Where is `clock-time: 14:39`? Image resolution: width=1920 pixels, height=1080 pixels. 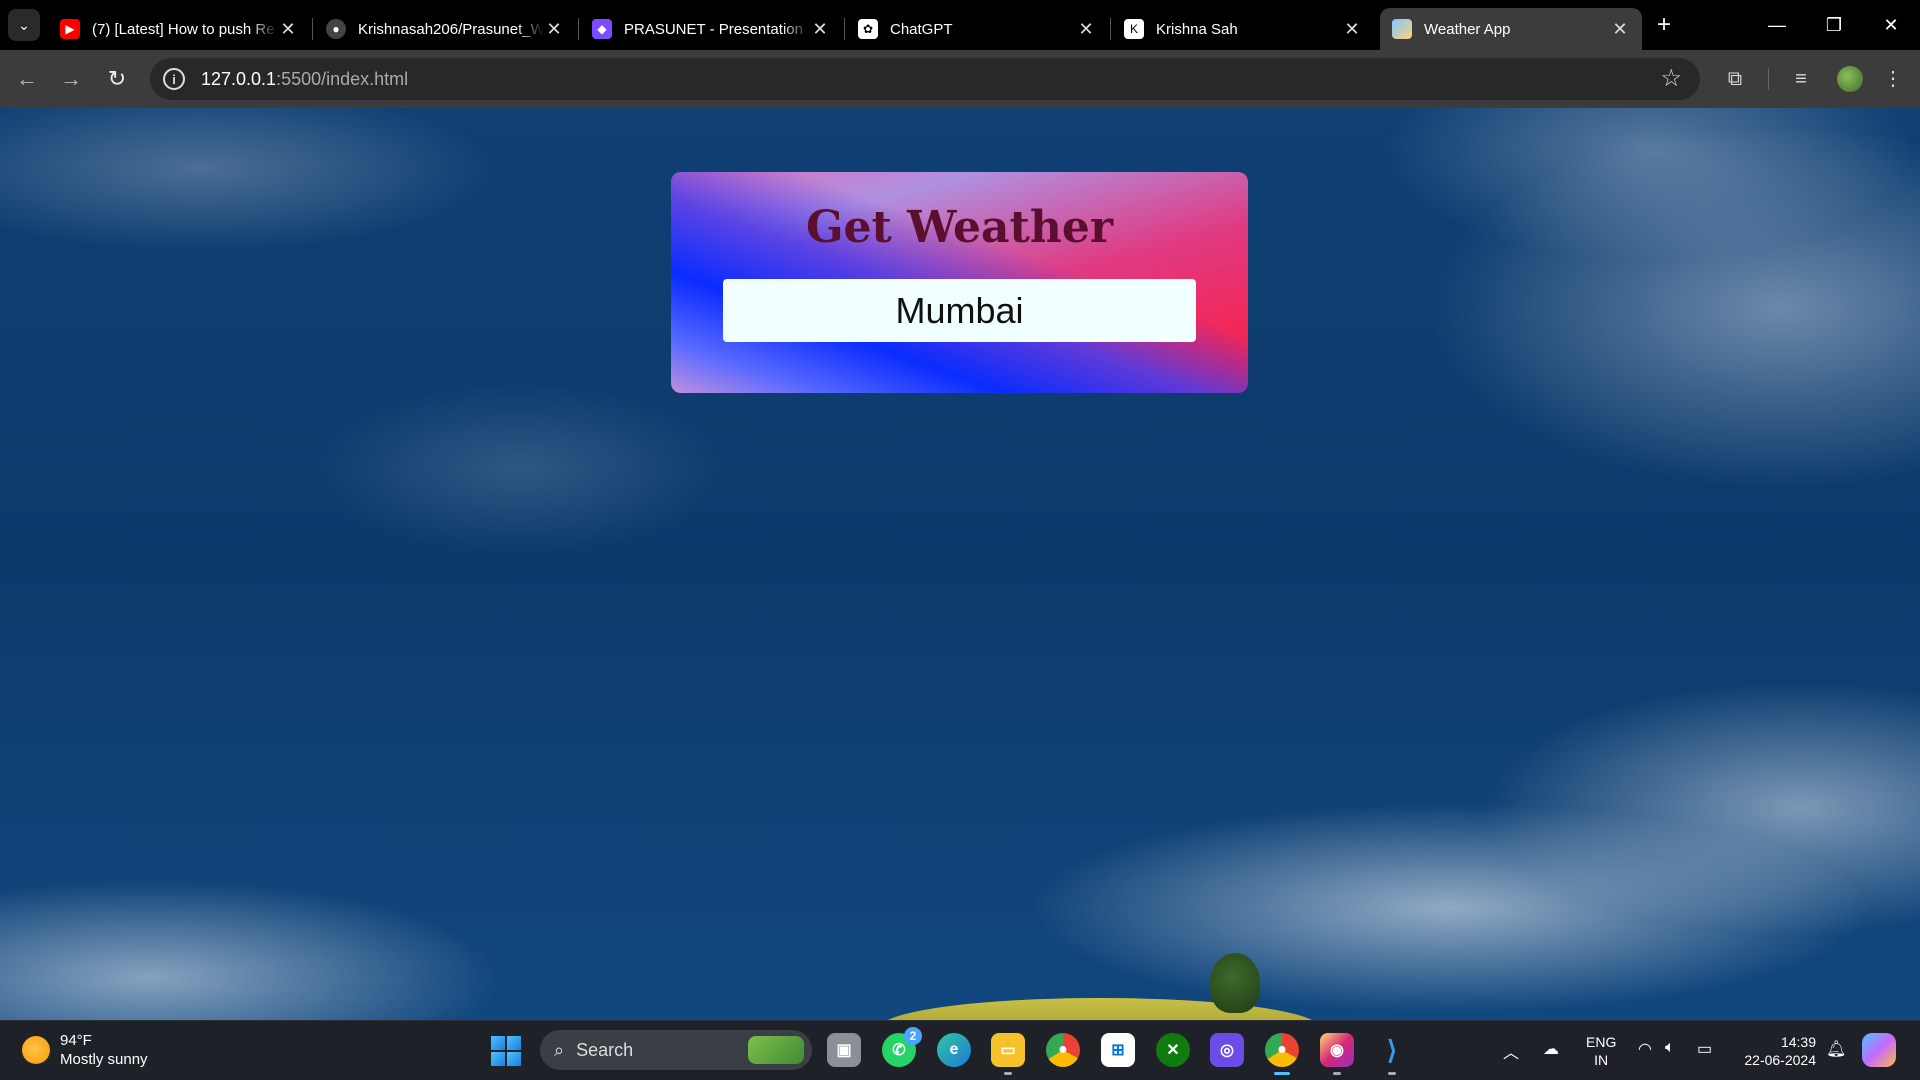
clock-time: 14:39 is located at coordinates (1798, 1042).